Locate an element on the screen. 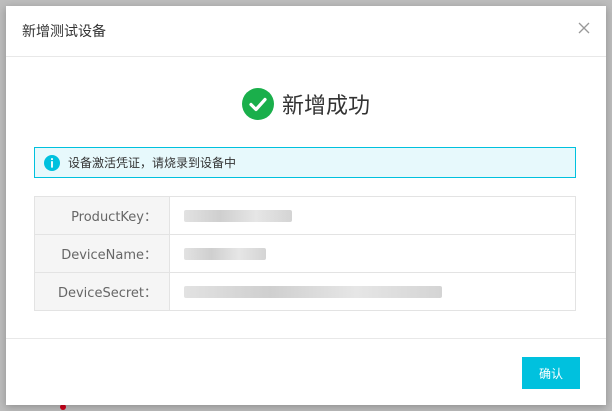  dialog-title: 新增测试设备 is located at coordinates (64, 32).